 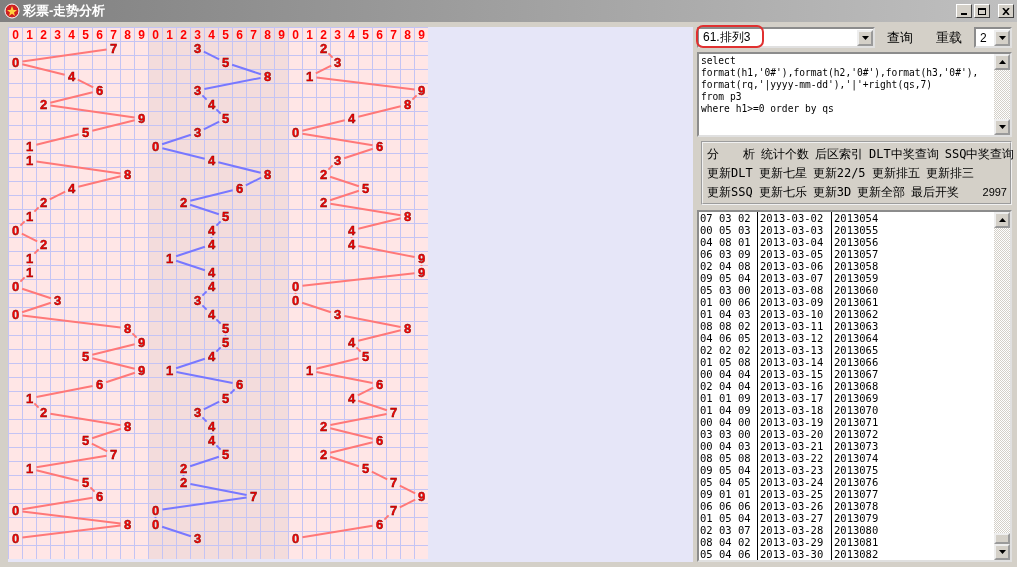 I want to click on numbers-cell-text: 02 02 02, so click(x=725, y=350).